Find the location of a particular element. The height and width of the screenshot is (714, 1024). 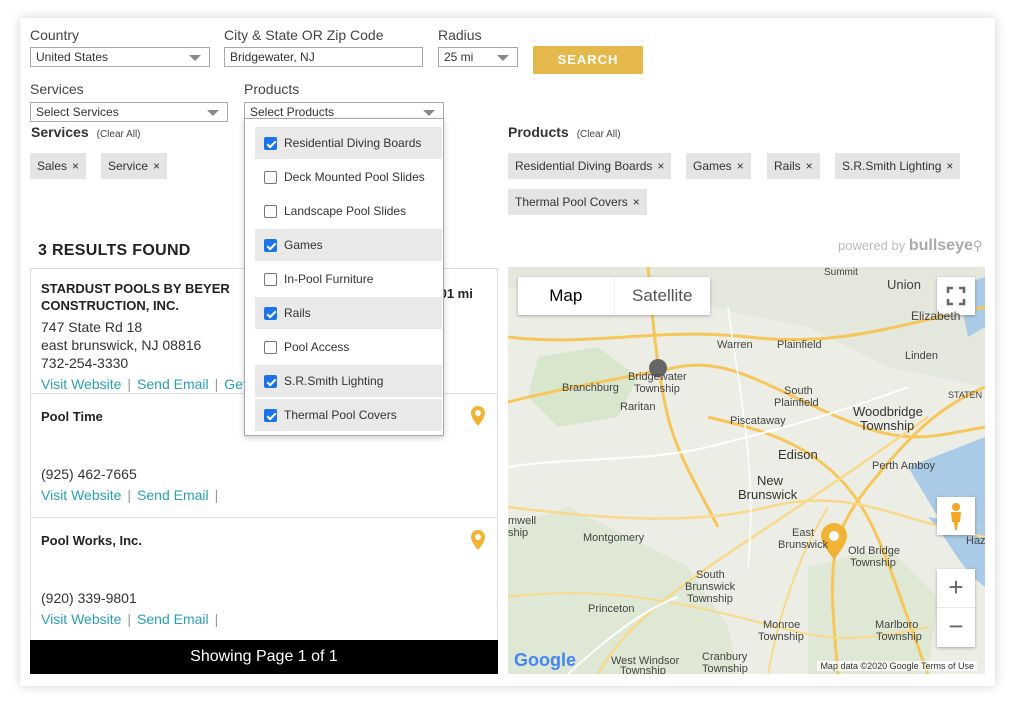

phone: 732-254-3330 is located at coordinates (85, 363).